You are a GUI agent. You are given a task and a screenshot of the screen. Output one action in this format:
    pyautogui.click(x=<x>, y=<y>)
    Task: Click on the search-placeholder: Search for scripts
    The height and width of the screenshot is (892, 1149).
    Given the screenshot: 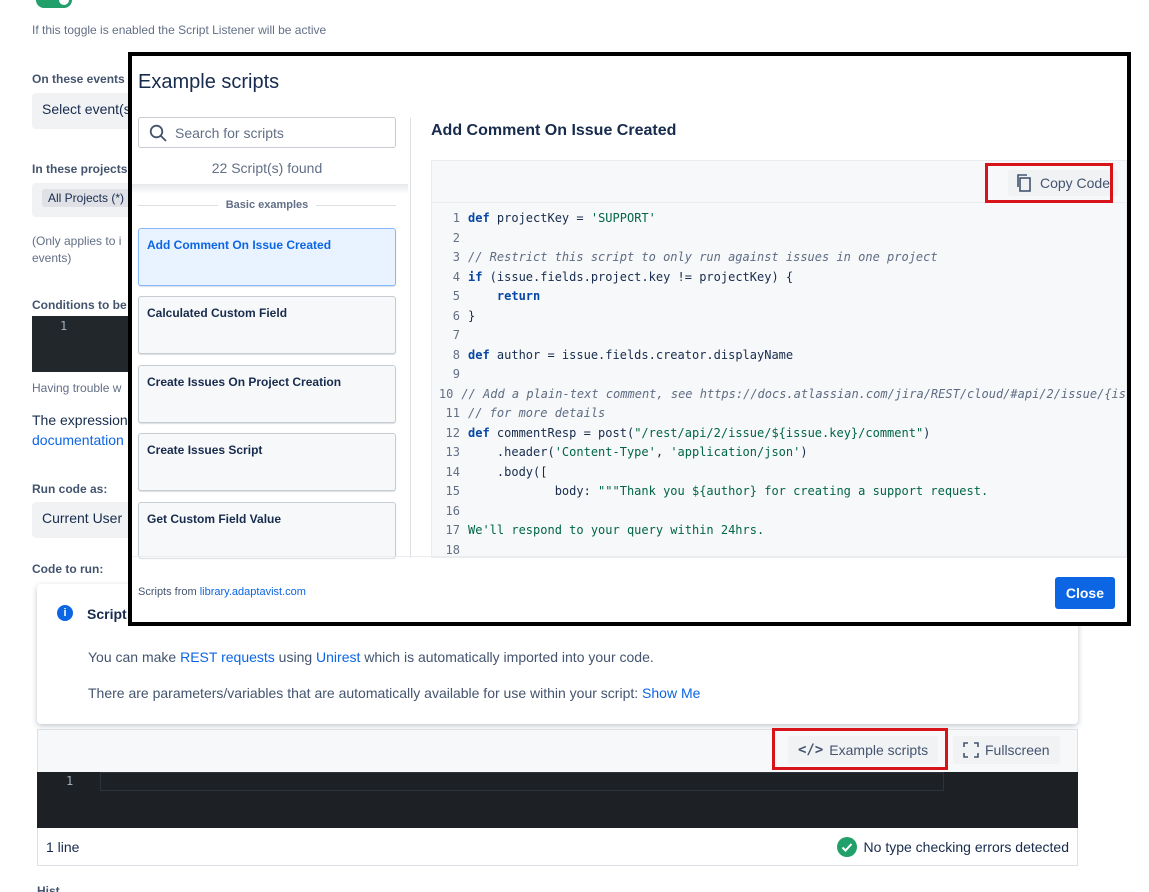 What is the action you would take?
    pyautogui.click(x=229, y=132)
    